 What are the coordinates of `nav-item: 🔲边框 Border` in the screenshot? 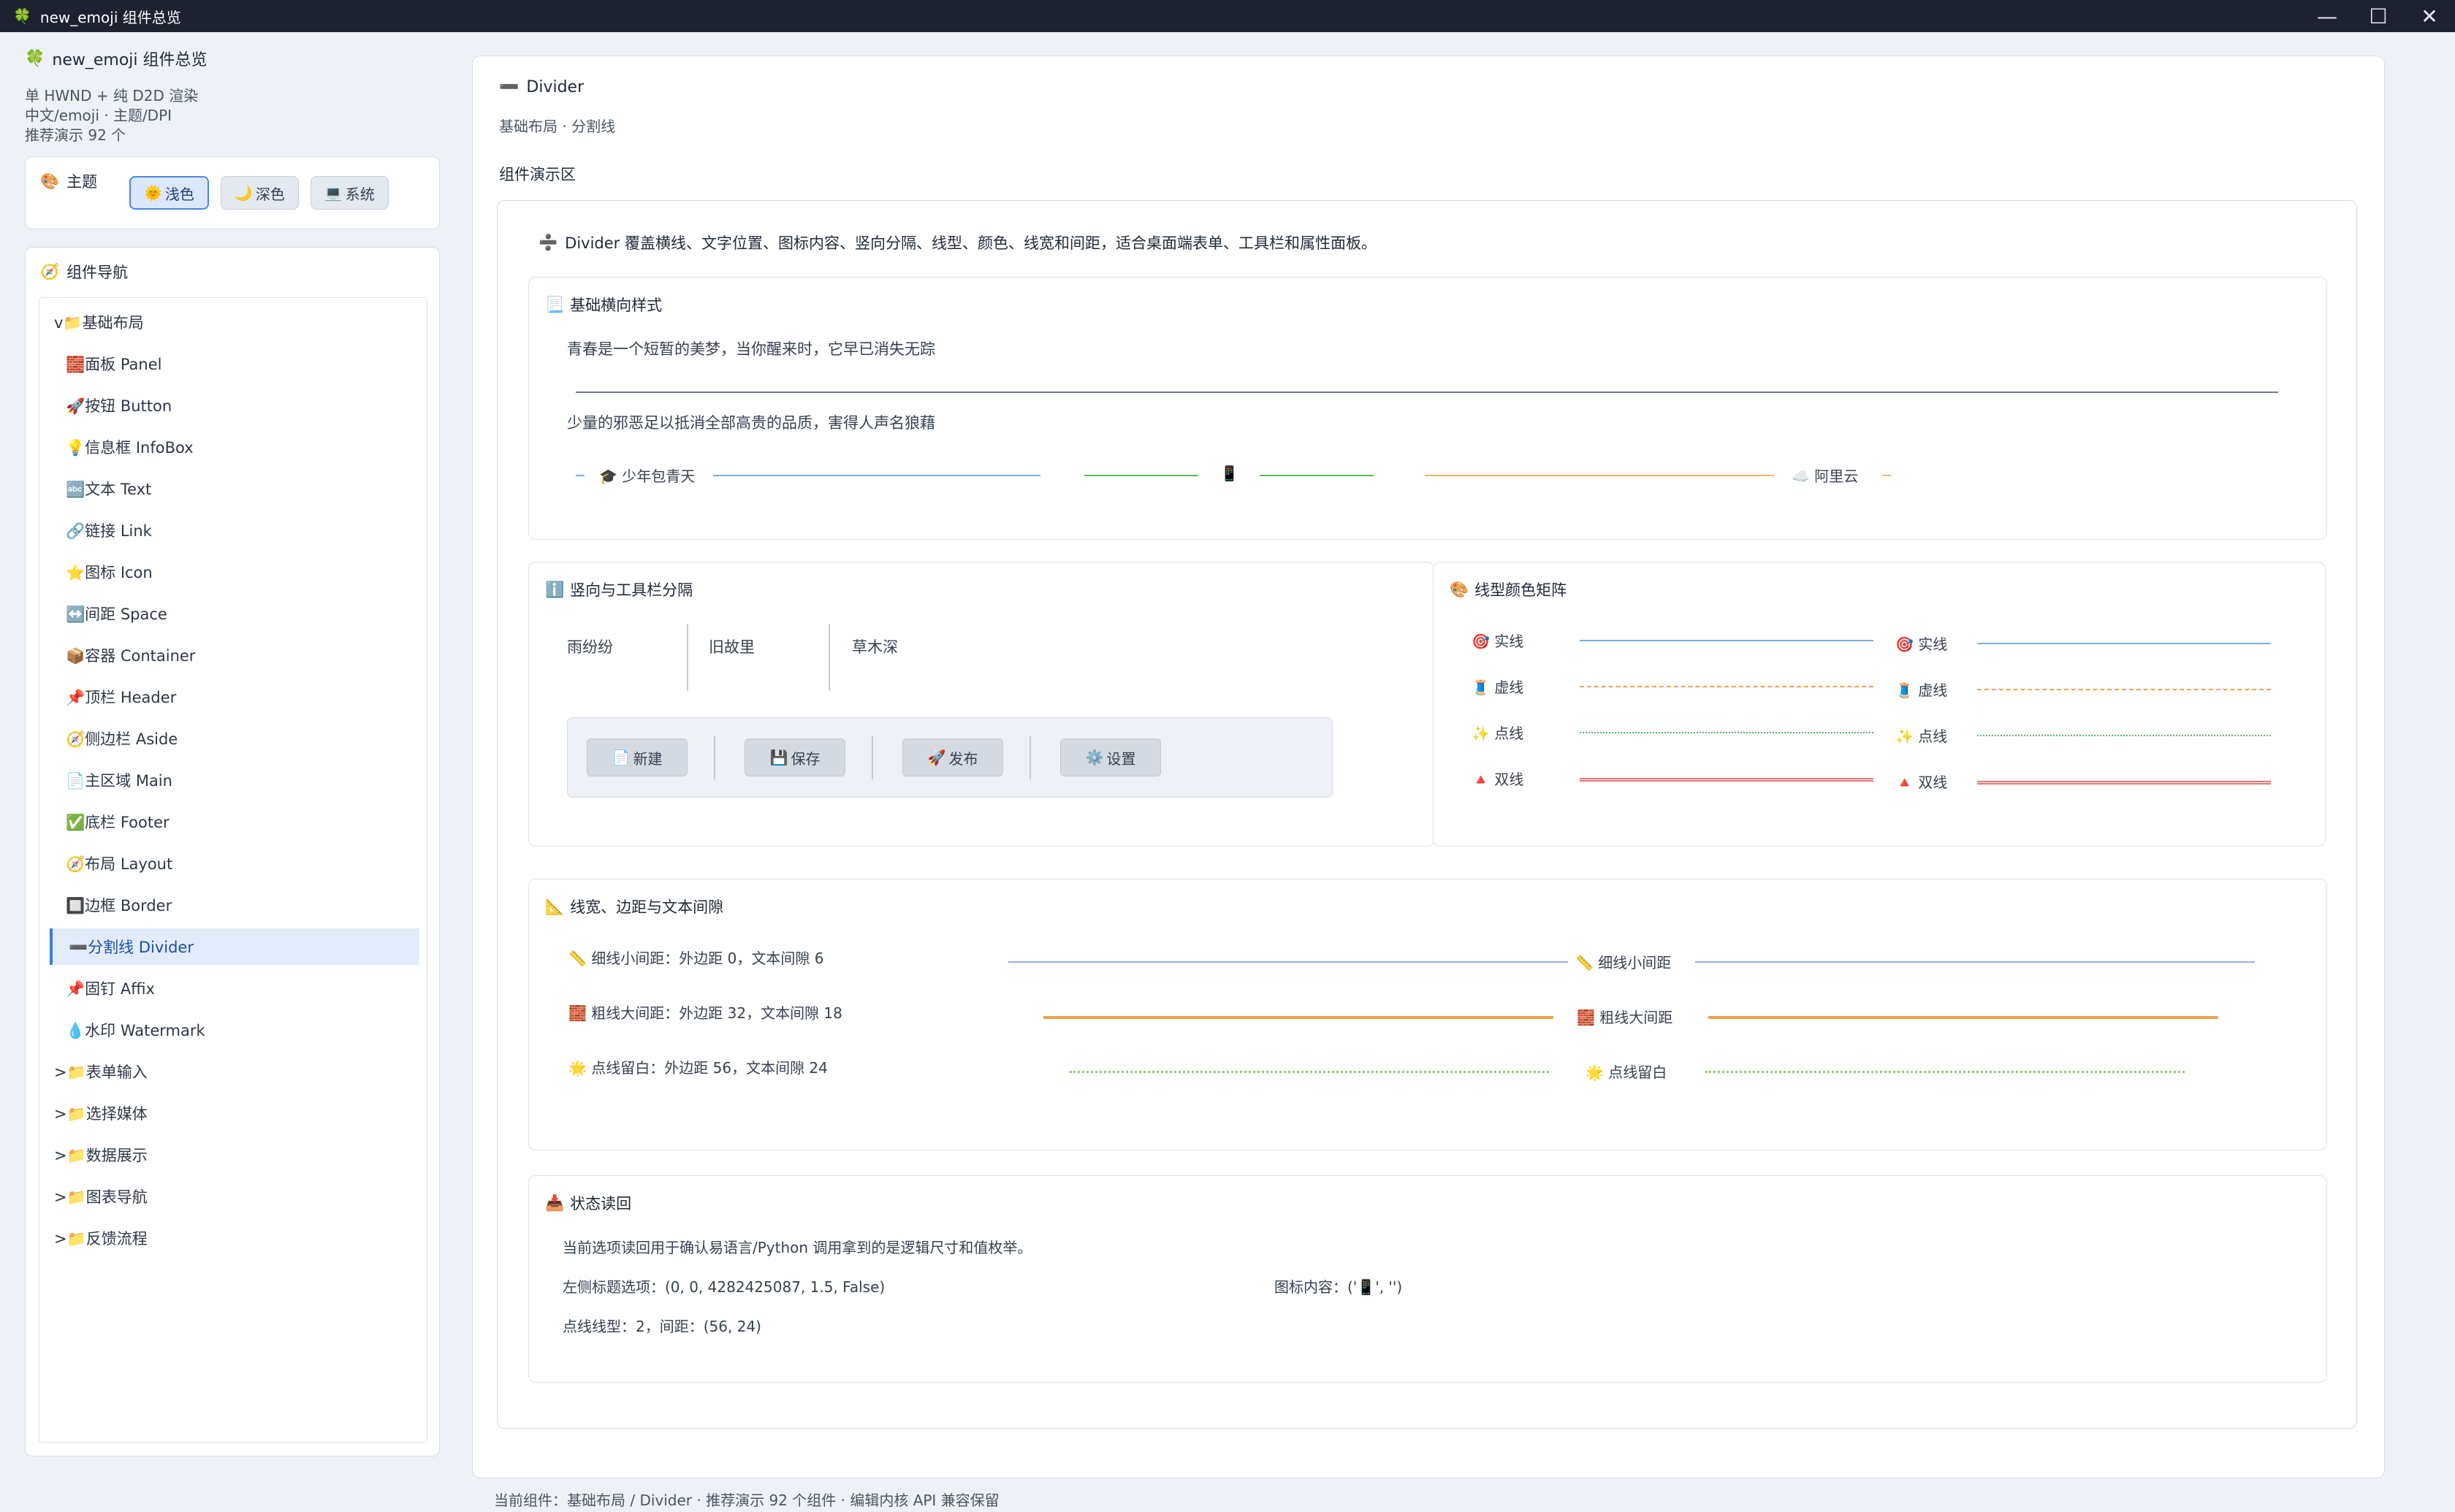 It's located at (234, 905).